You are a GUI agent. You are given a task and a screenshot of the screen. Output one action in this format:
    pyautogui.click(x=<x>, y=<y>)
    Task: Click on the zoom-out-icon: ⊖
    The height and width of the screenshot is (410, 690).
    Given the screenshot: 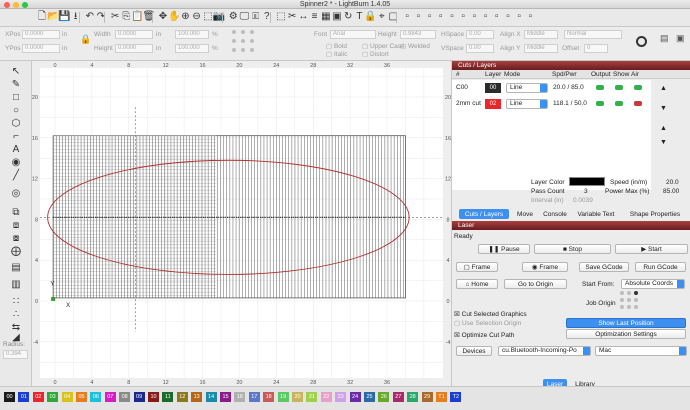 What is the action you would take?
    pyautogui.click(x=197, y=17)
    